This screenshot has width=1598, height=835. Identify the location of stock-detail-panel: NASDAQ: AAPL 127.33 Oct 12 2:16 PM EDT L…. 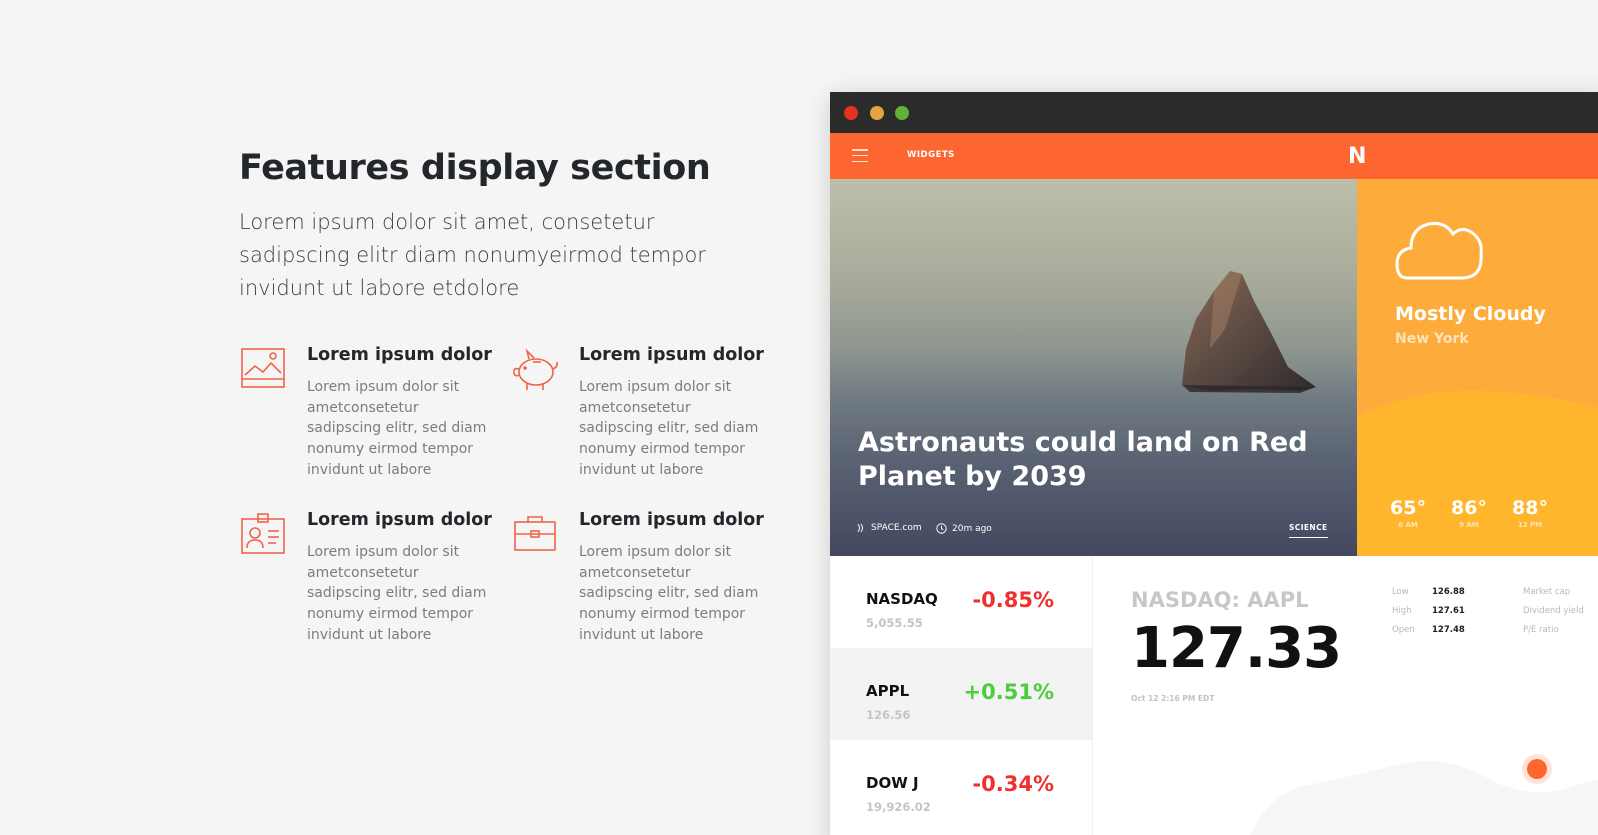
(1345, 695).